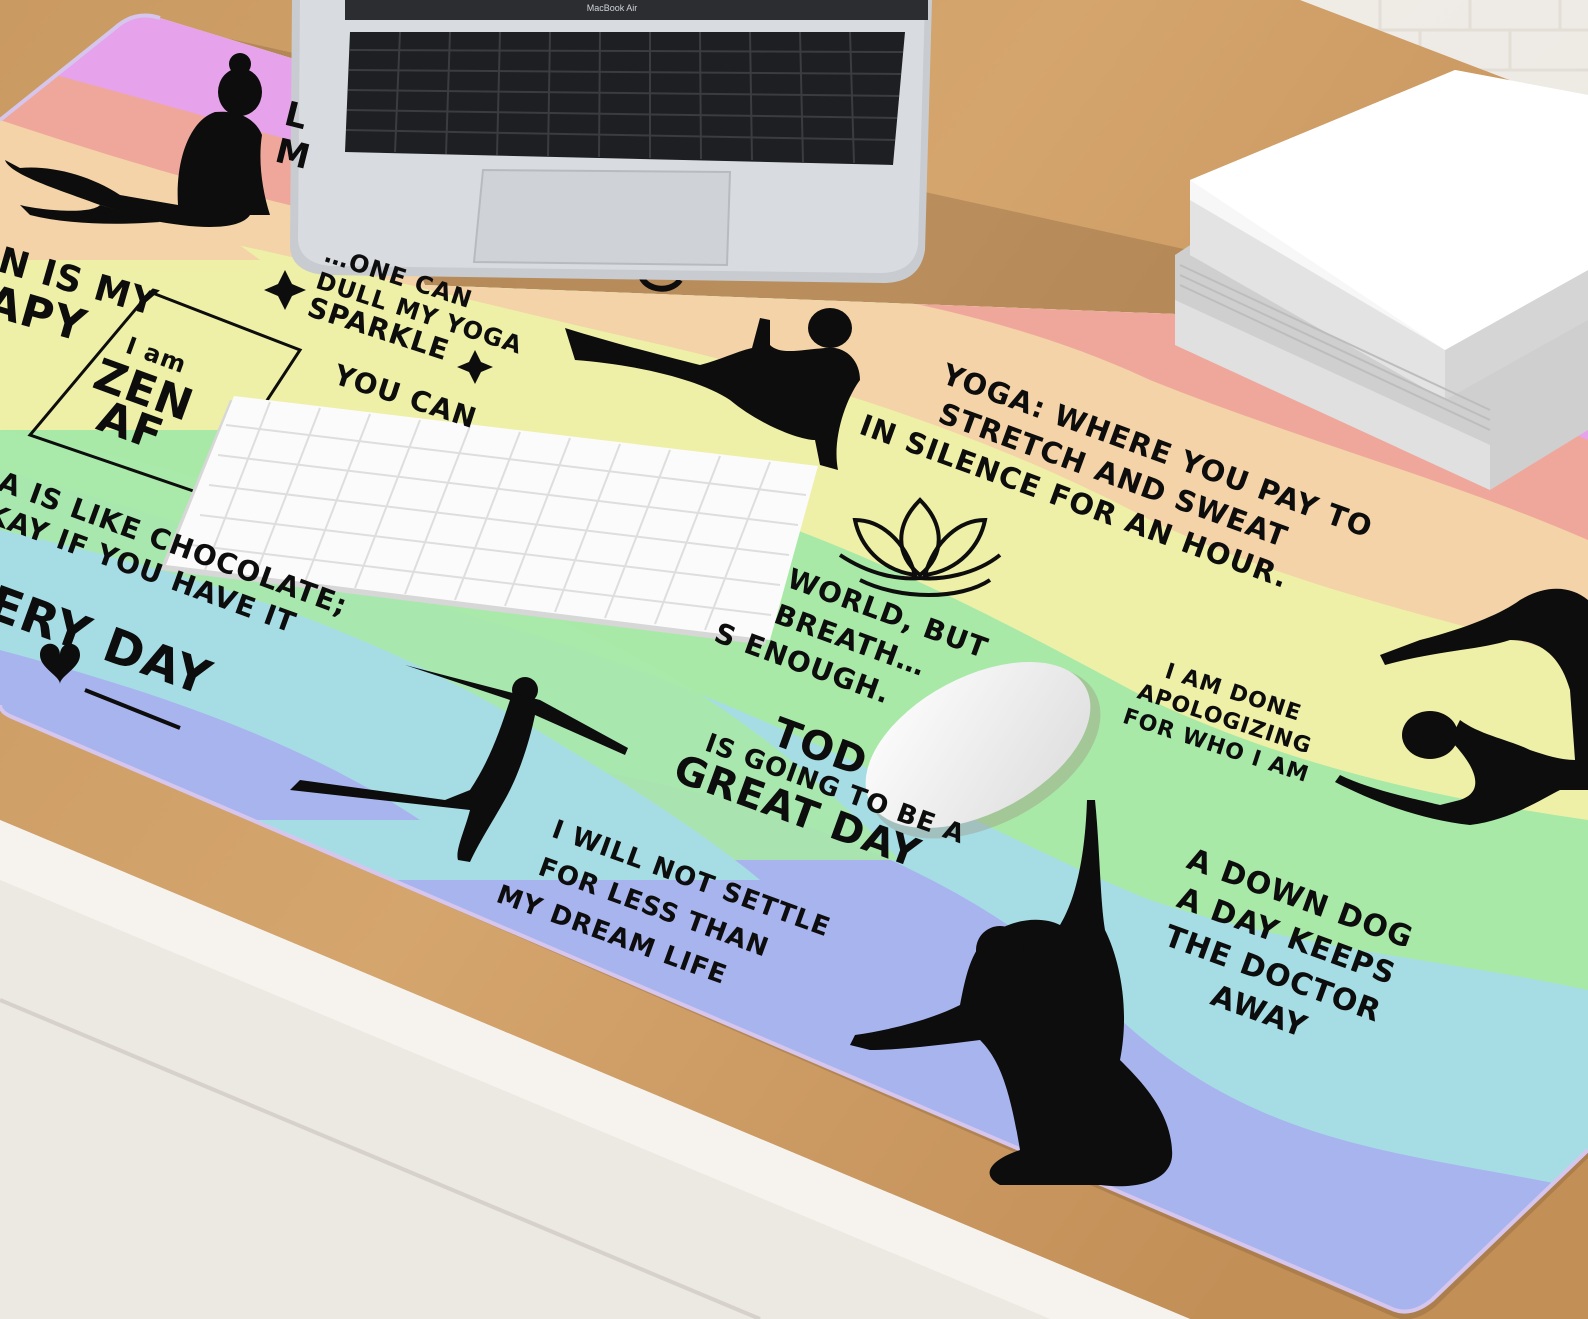 This screenshot has width=1588, height=1319. What do you see at coordinates (612, 8) in the screenshot?
I see `laptop-brand-label: MacBook Air` at bounding box center [612, 8].